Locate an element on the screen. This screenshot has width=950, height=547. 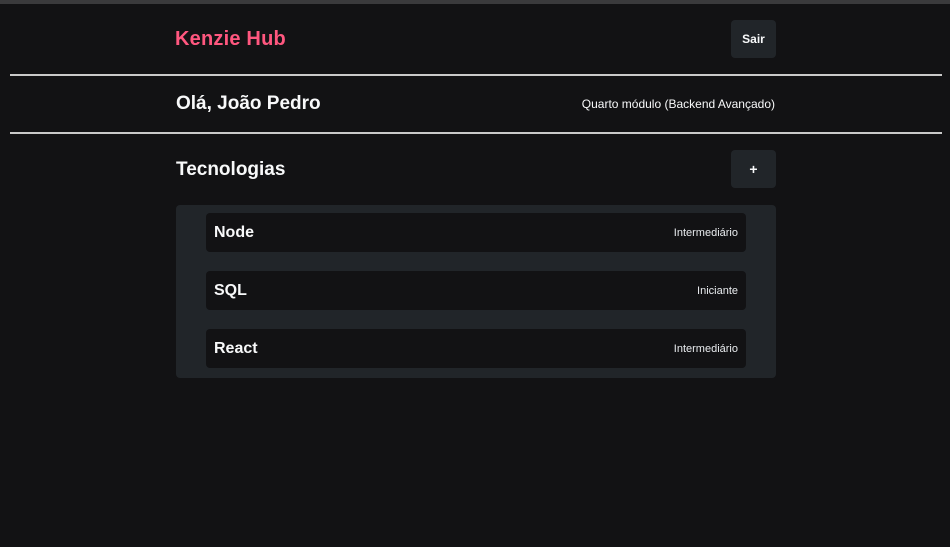
user-info-divider is located at coordinates (476, 133).